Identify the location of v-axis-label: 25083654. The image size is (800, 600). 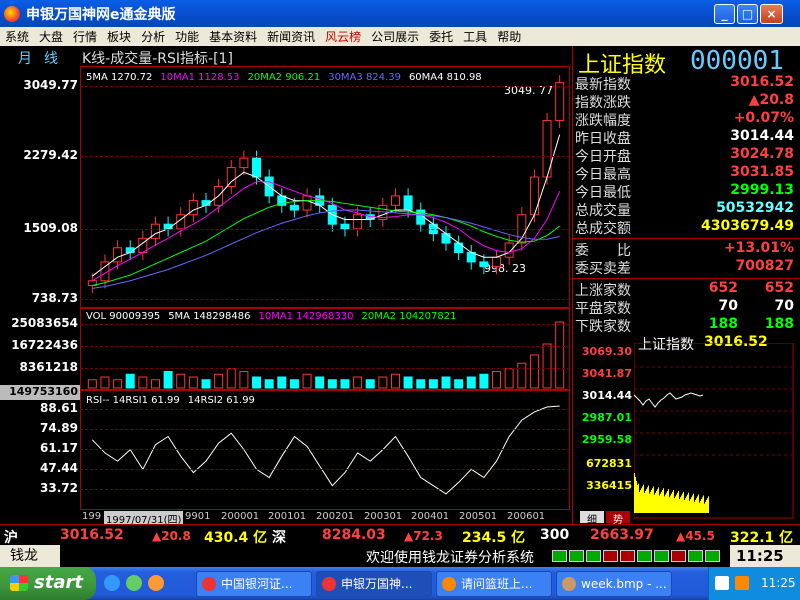
(44, 323).